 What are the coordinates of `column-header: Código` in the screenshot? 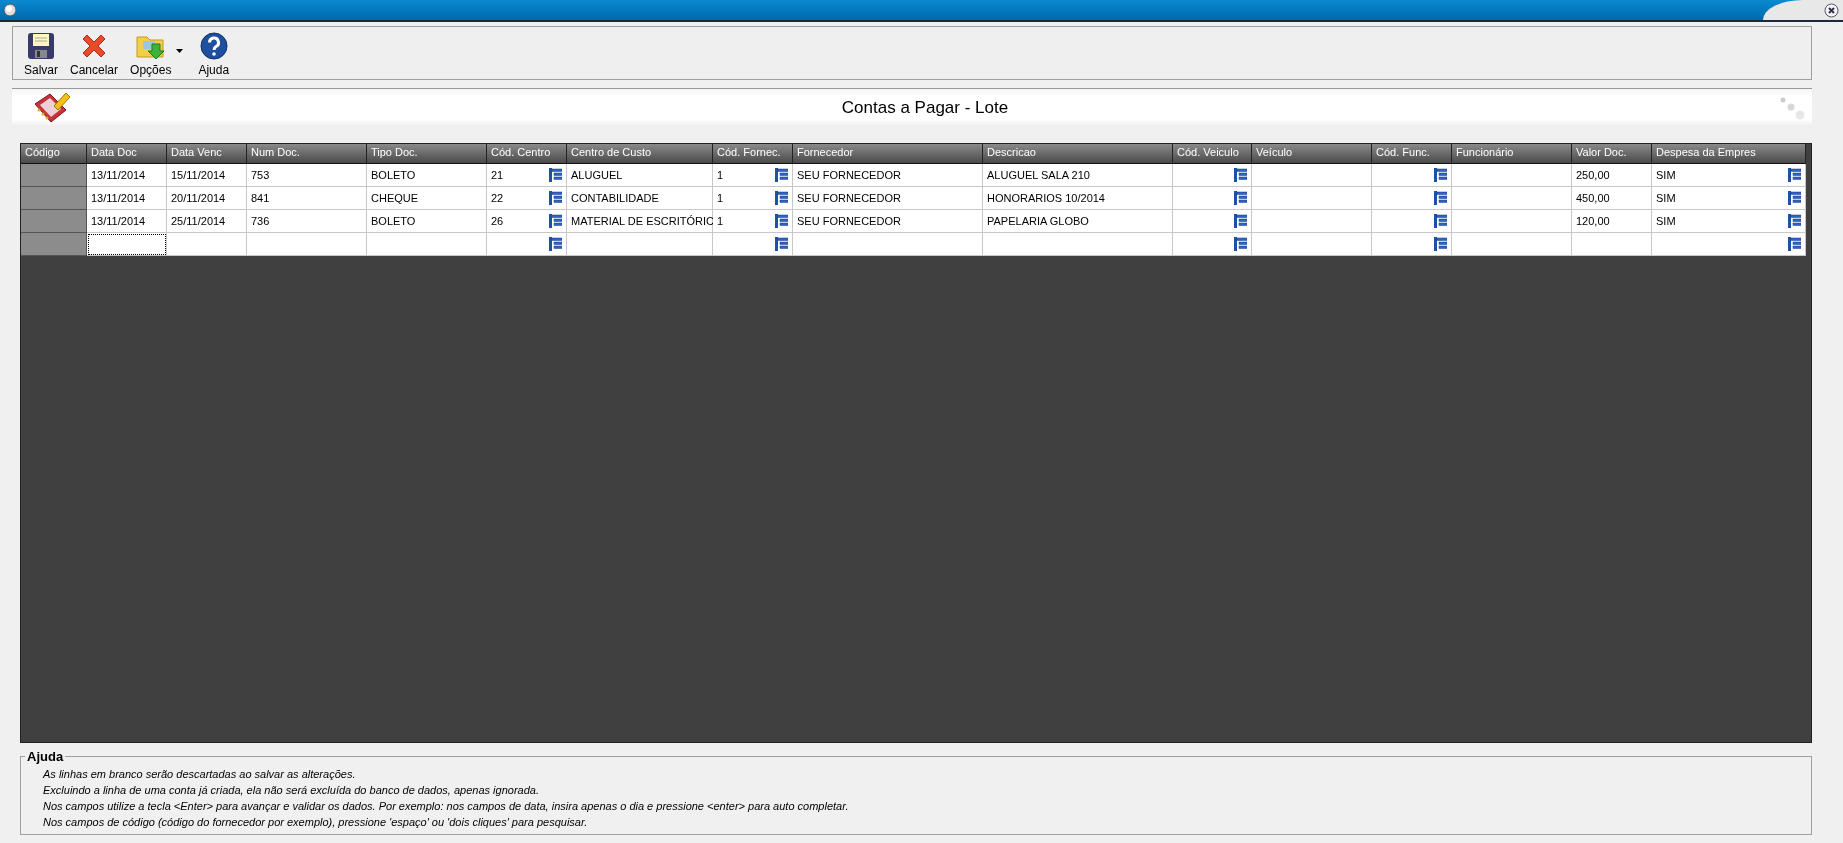 It's located at (54, 154).